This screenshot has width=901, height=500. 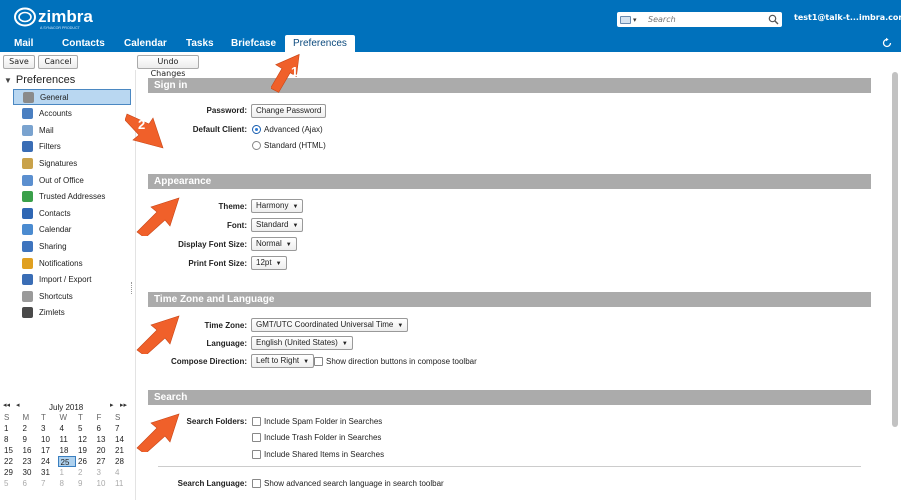 I want to click on calendar-day: 21, so click(x=122, y=450).